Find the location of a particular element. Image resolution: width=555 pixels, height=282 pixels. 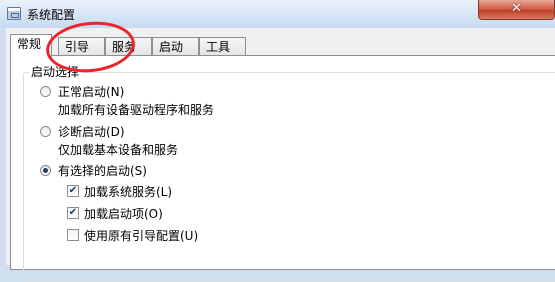

close-icon: ✕ is located at coordinates (516, 8).